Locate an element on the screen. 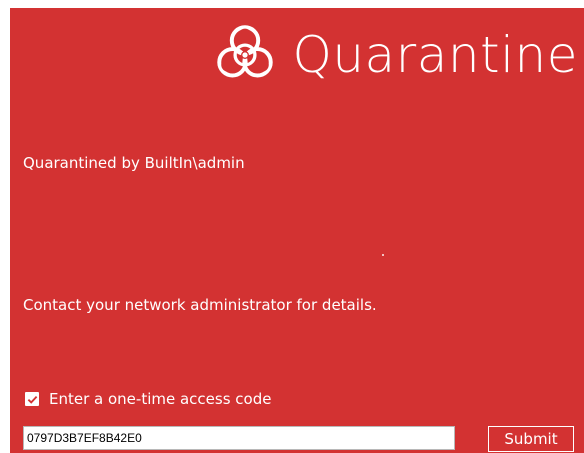 This screenshot has width=584, height=453. submit-button: Submit is located at coordinates (531, 439).